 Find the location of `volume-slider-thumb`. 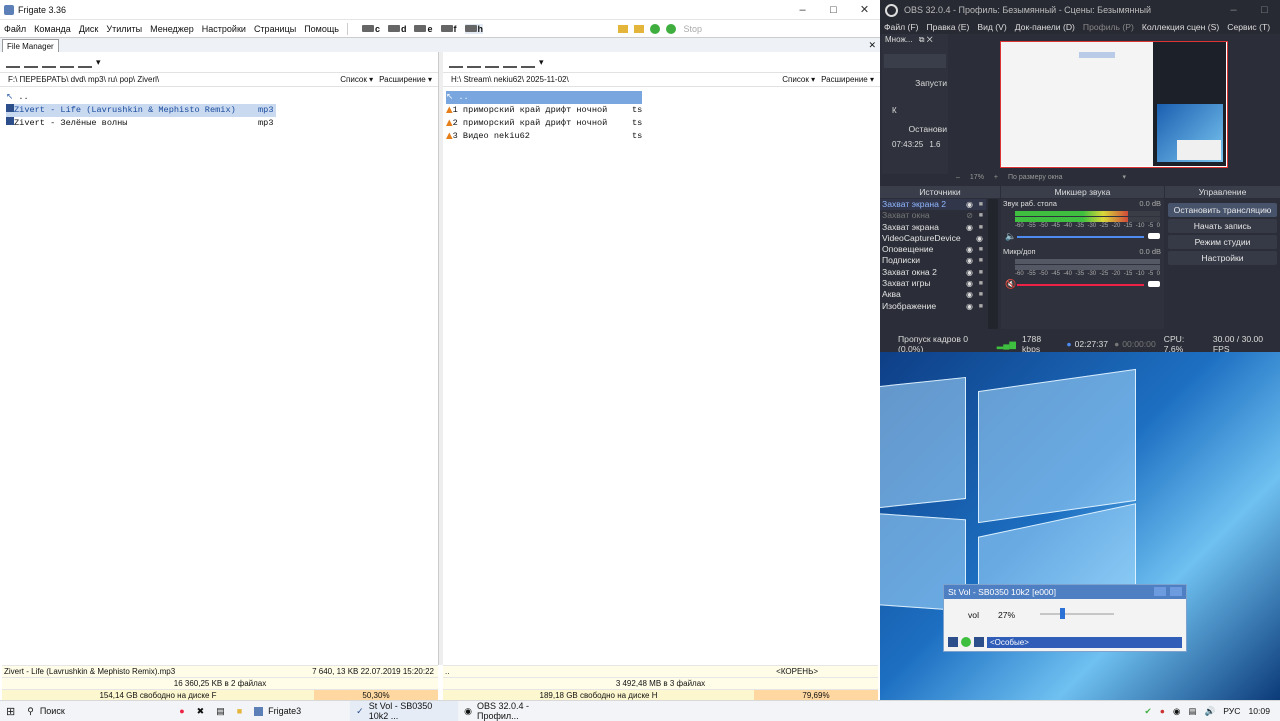

volume-slider-thumb is located at coordinates (1062, 613).